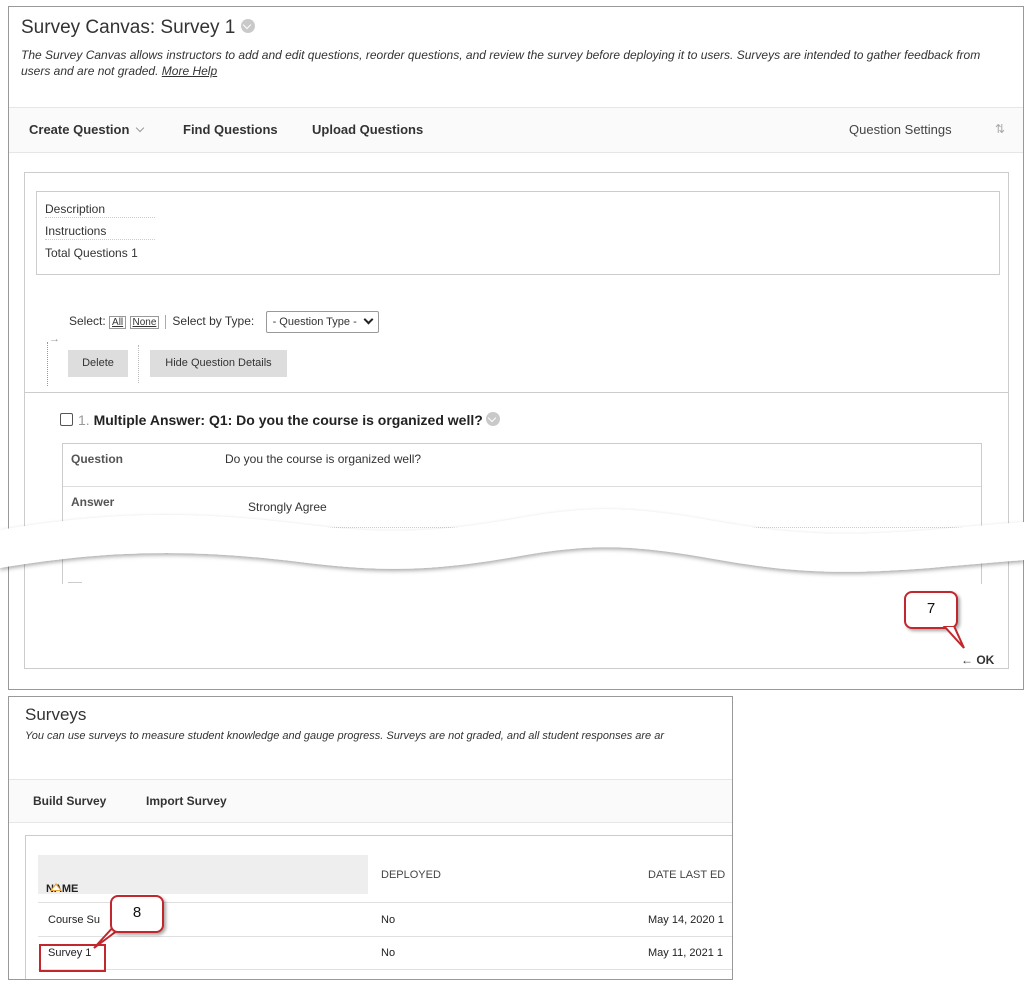 This screenshot has width=1024, height=985. I want to click on total-questions-label: Total Questions, so click(86, 253).